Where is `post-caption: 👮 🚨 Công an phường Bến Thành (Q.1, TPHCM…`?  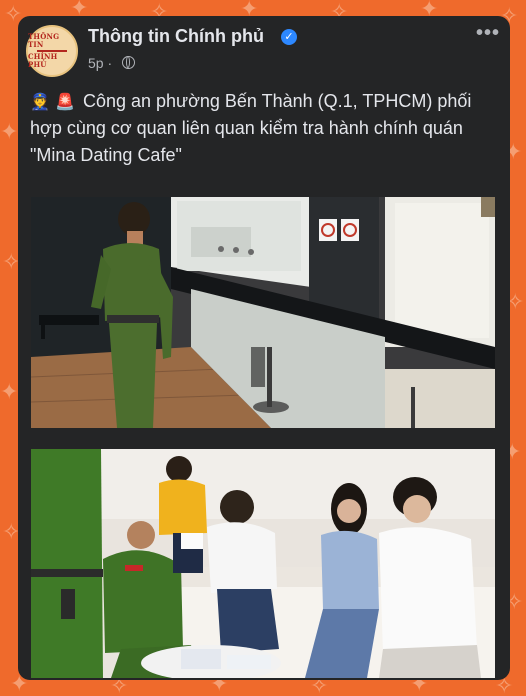
post-caption: 👮 🚨 Công an phường Bến Thành (Q.1, TPHCM… is located at coordinates (263, 128).